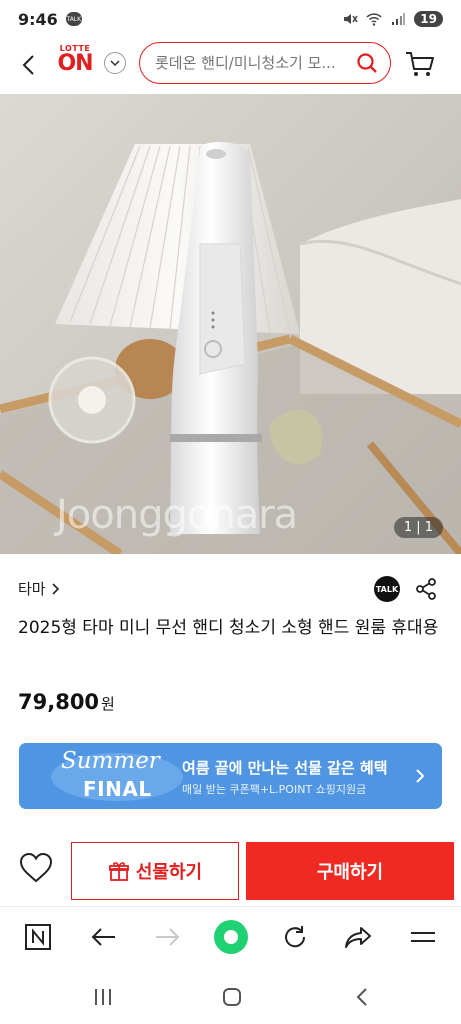  Describe the element at coordinates (230, 19) in the screenshot. I see `status-bar: 9:46 TALK 19` at that location.